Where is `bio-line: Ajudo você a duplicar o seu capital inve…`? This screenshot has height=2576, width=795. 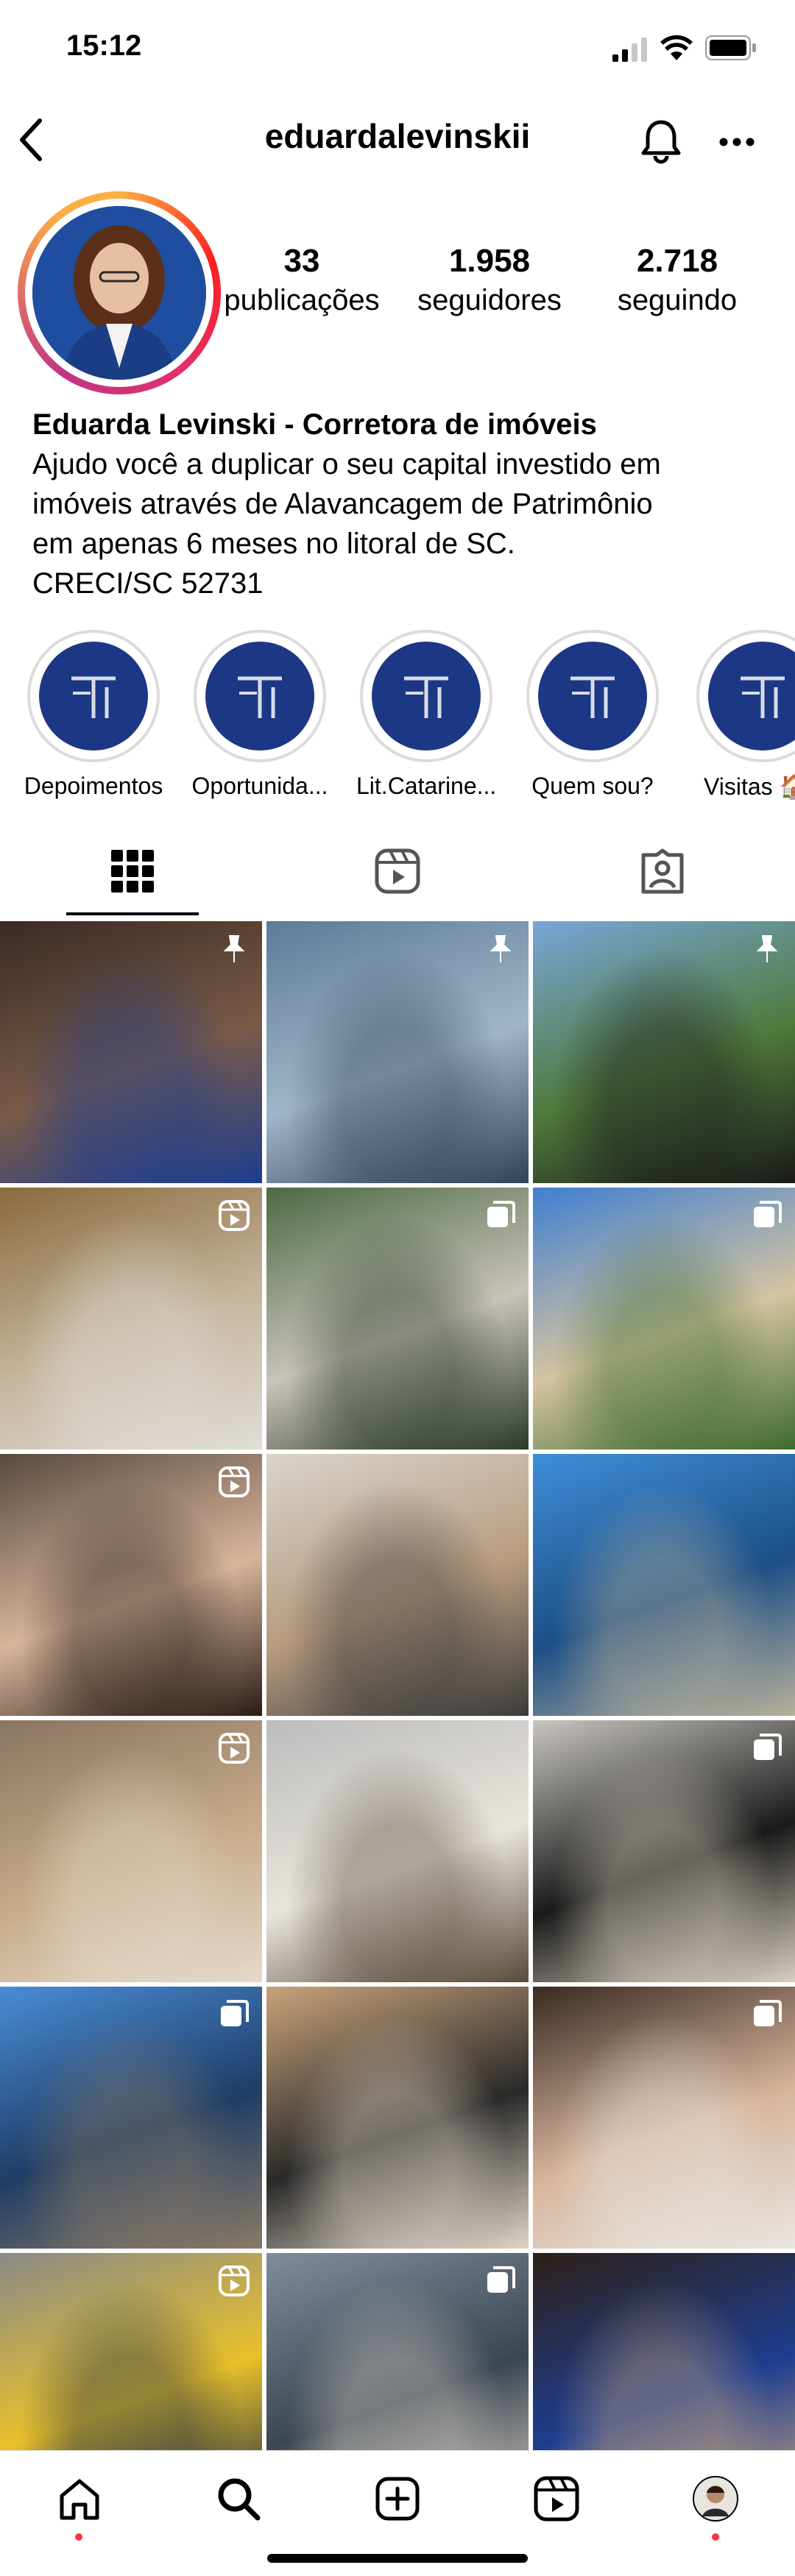 bio-line: Ajudo você a duplicar o seu capital inve… is located at coordinates (346, 464).